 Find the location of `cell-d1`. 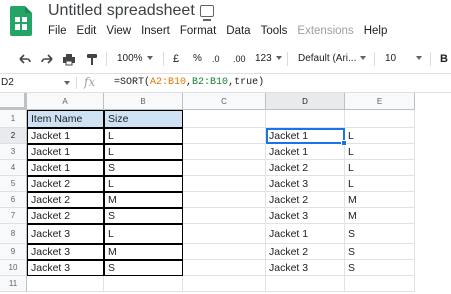

cell-d1 is located at coordinates (305, 119).